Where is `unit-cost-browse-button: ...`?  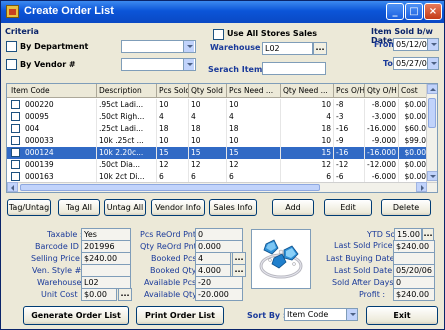
unit-cost-browse-button: ... is located at coordinates (125, 294).